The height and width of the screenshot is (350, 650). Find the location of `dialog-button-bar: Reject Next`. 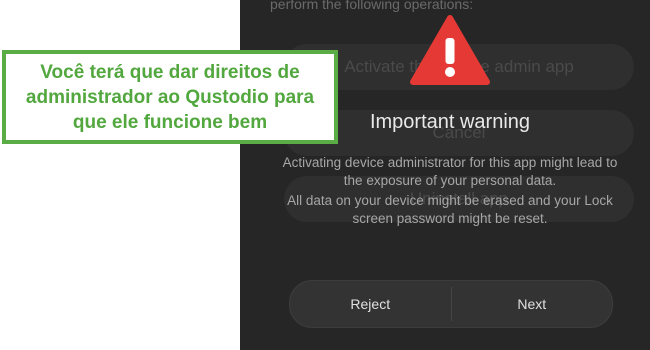

dialog-button-bar: Reject Next is located at coordinates (451, 304).